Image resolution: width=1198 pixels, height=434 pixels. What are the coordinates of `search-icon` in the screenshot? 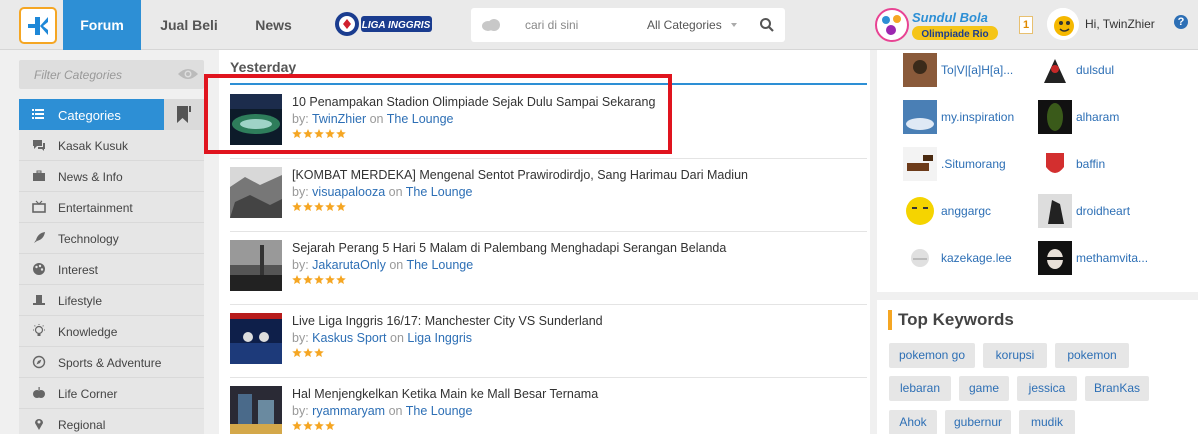 It's located at (767, 25).